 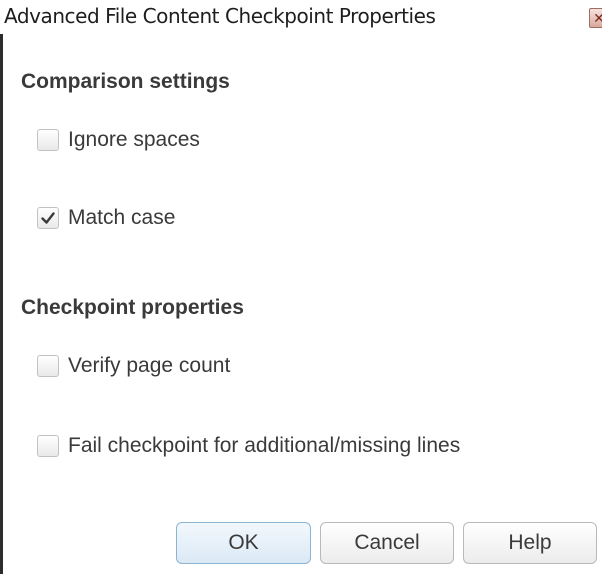 I want to click on checkmark-icon, so click(x=48, y=218).